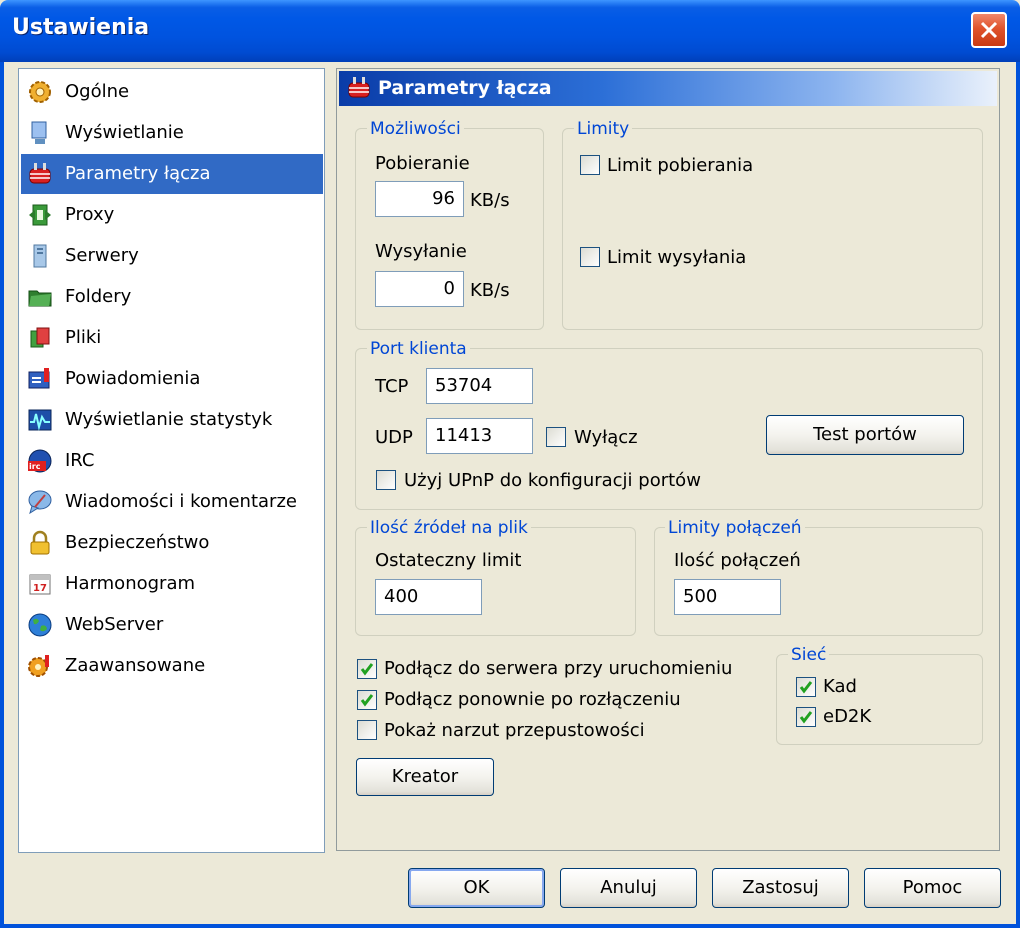 Image resolution: width=1020 pixels, height=928 pixels. What do you see at coordinates (38, 666) in the screenshot?
I see `advanced-gear-icon` at bounding box center [38, 666].